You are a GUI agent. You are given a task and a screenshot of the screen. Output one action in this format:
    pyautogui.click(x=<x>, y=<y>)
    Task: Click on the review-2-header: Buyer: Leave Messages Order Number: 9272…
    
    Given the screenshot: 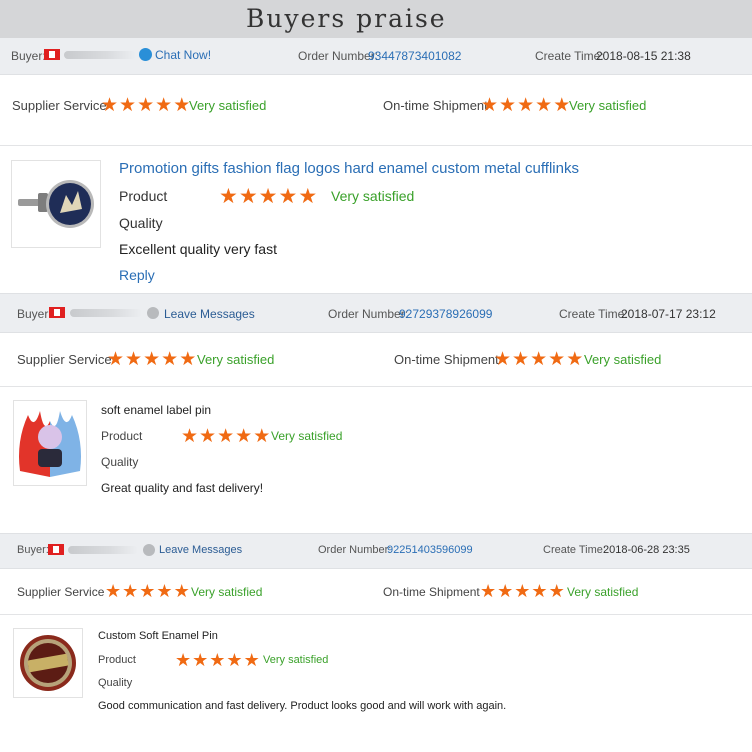 What is the action you would take?
    pyautogui.click(x=376, y=313)
    